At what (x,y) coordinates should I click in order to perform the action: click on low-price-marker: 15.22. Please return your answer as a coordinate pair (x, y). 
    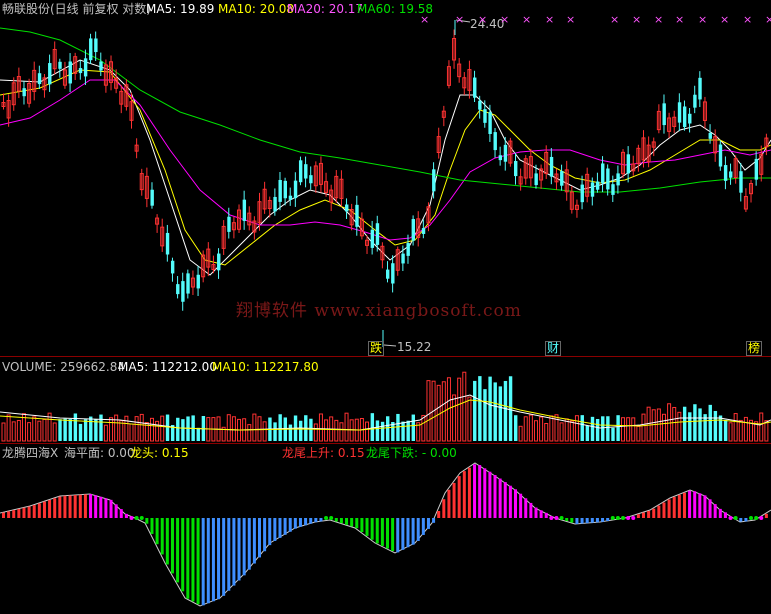
    Looking at the image, I should click on (414, 347).